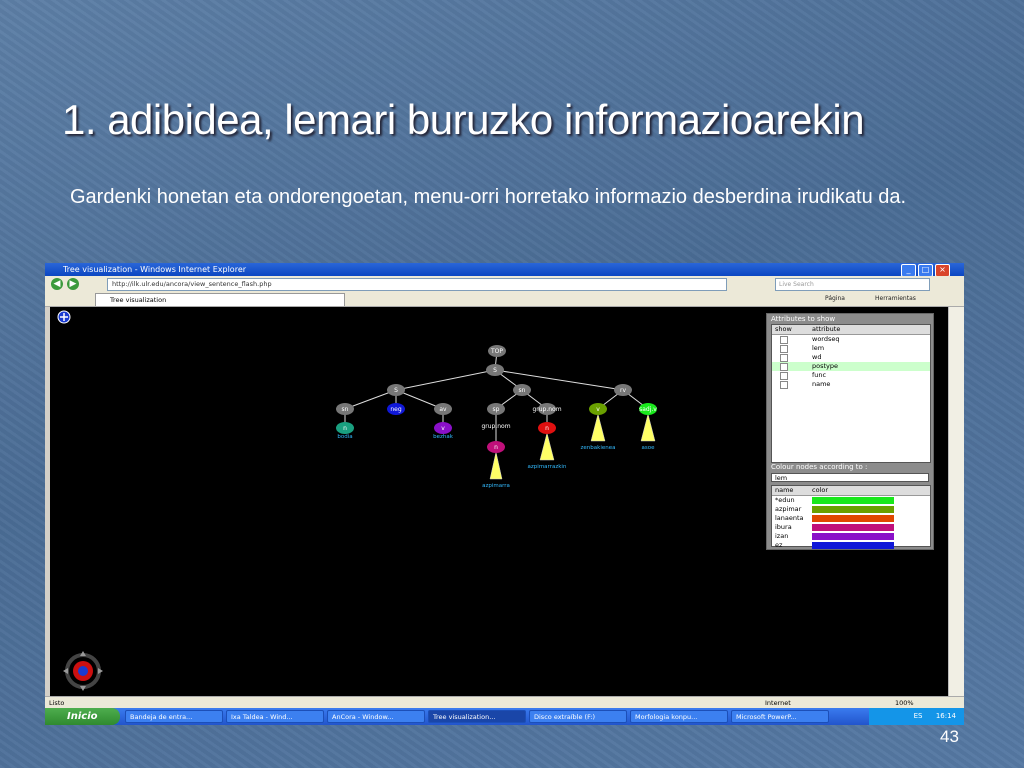 The width and height of the screenshot is (1024, 768). I want to click on colour-row: izan, so click(851, 536).